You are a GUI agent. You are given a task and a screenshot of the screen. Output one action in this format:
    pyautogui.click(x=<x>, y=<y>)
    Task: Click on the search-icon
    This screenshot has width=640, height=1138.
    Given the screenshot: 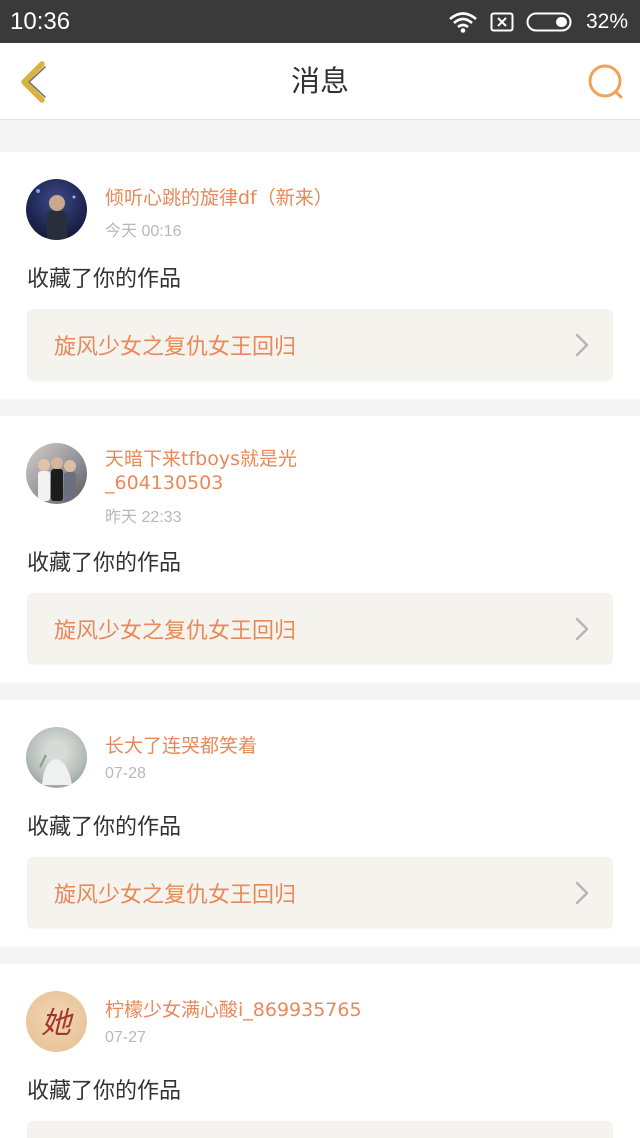 What is the action you would take?
    pyautogui.click(x=605, y=81)
    